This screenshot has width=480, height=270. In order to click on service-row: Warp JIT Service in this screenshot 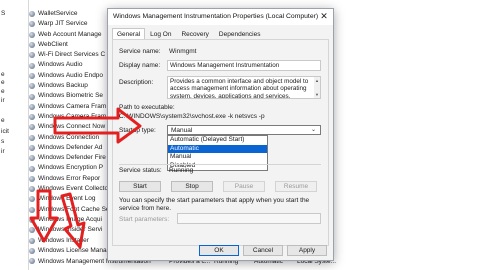, I will do `click(74, 24)`.